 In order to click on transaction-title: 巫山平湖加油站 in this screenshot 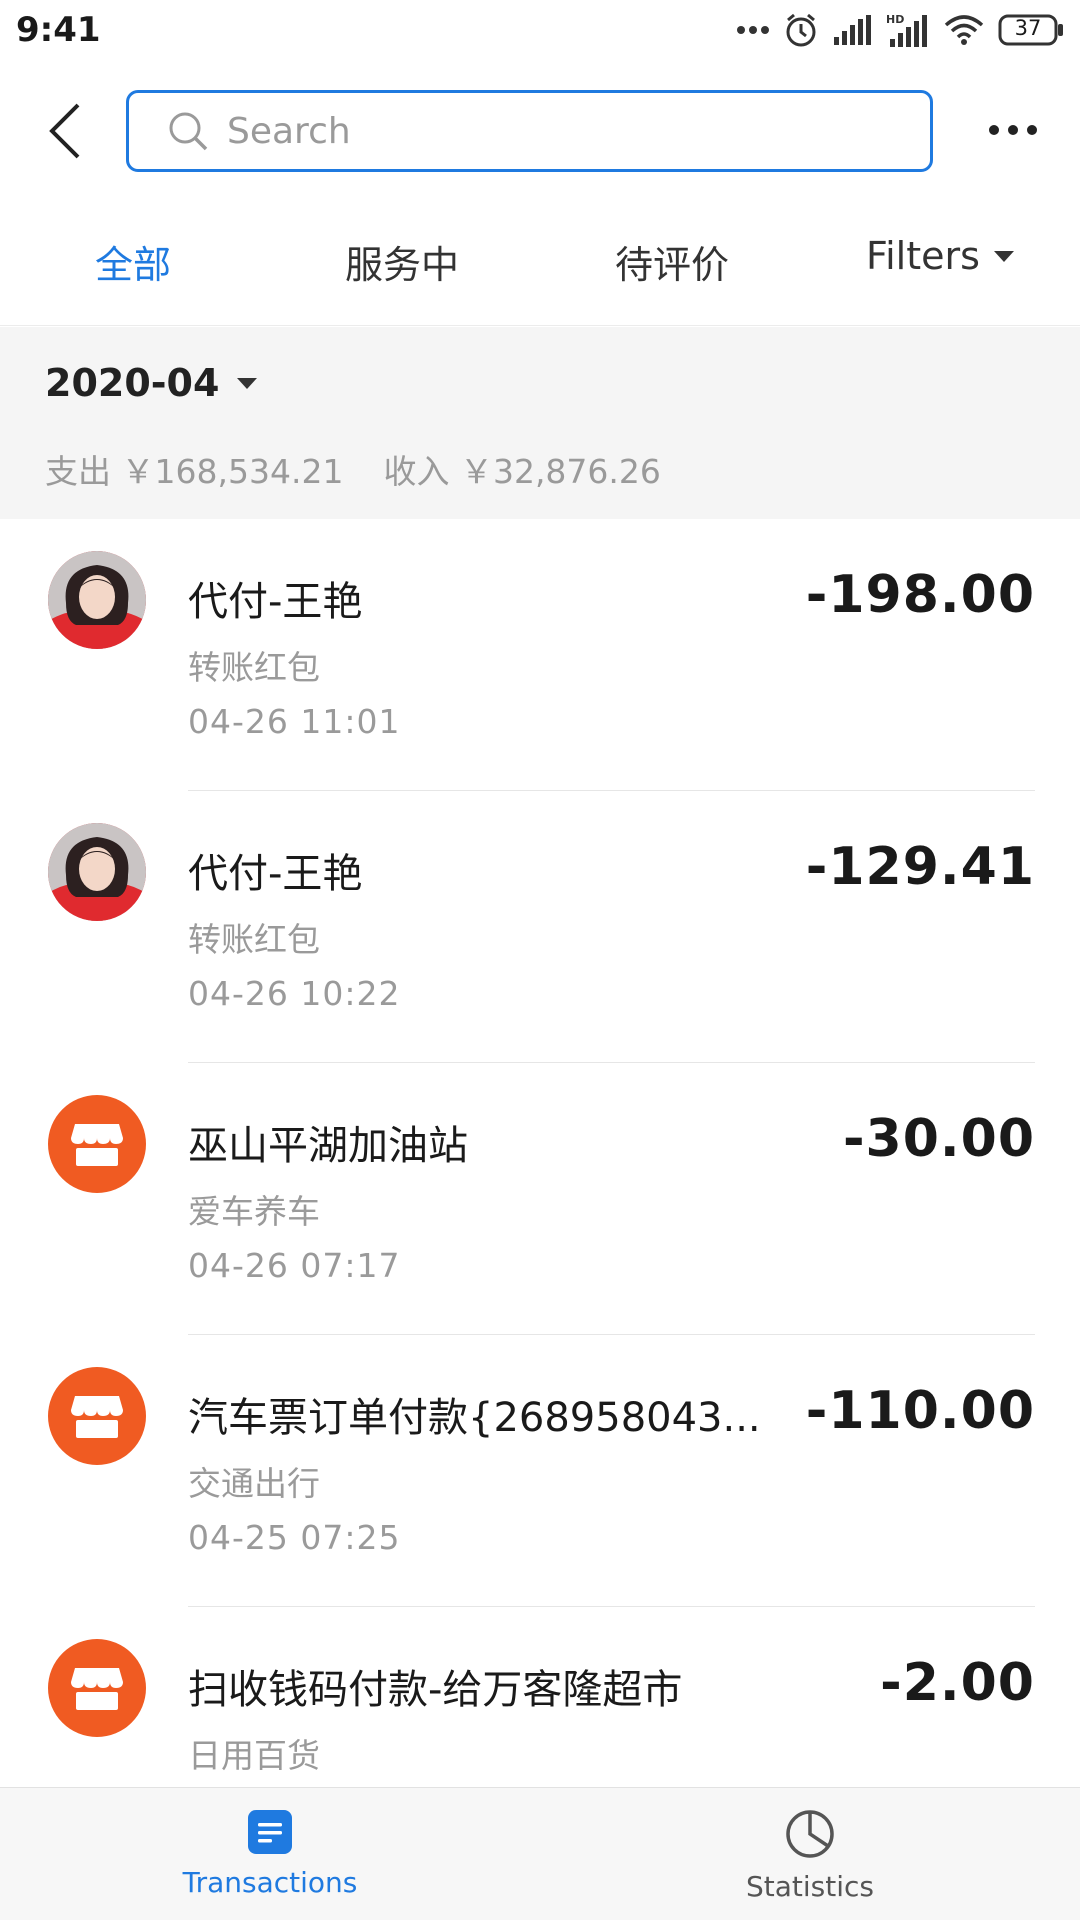, I will do `click(328, 1146)`.